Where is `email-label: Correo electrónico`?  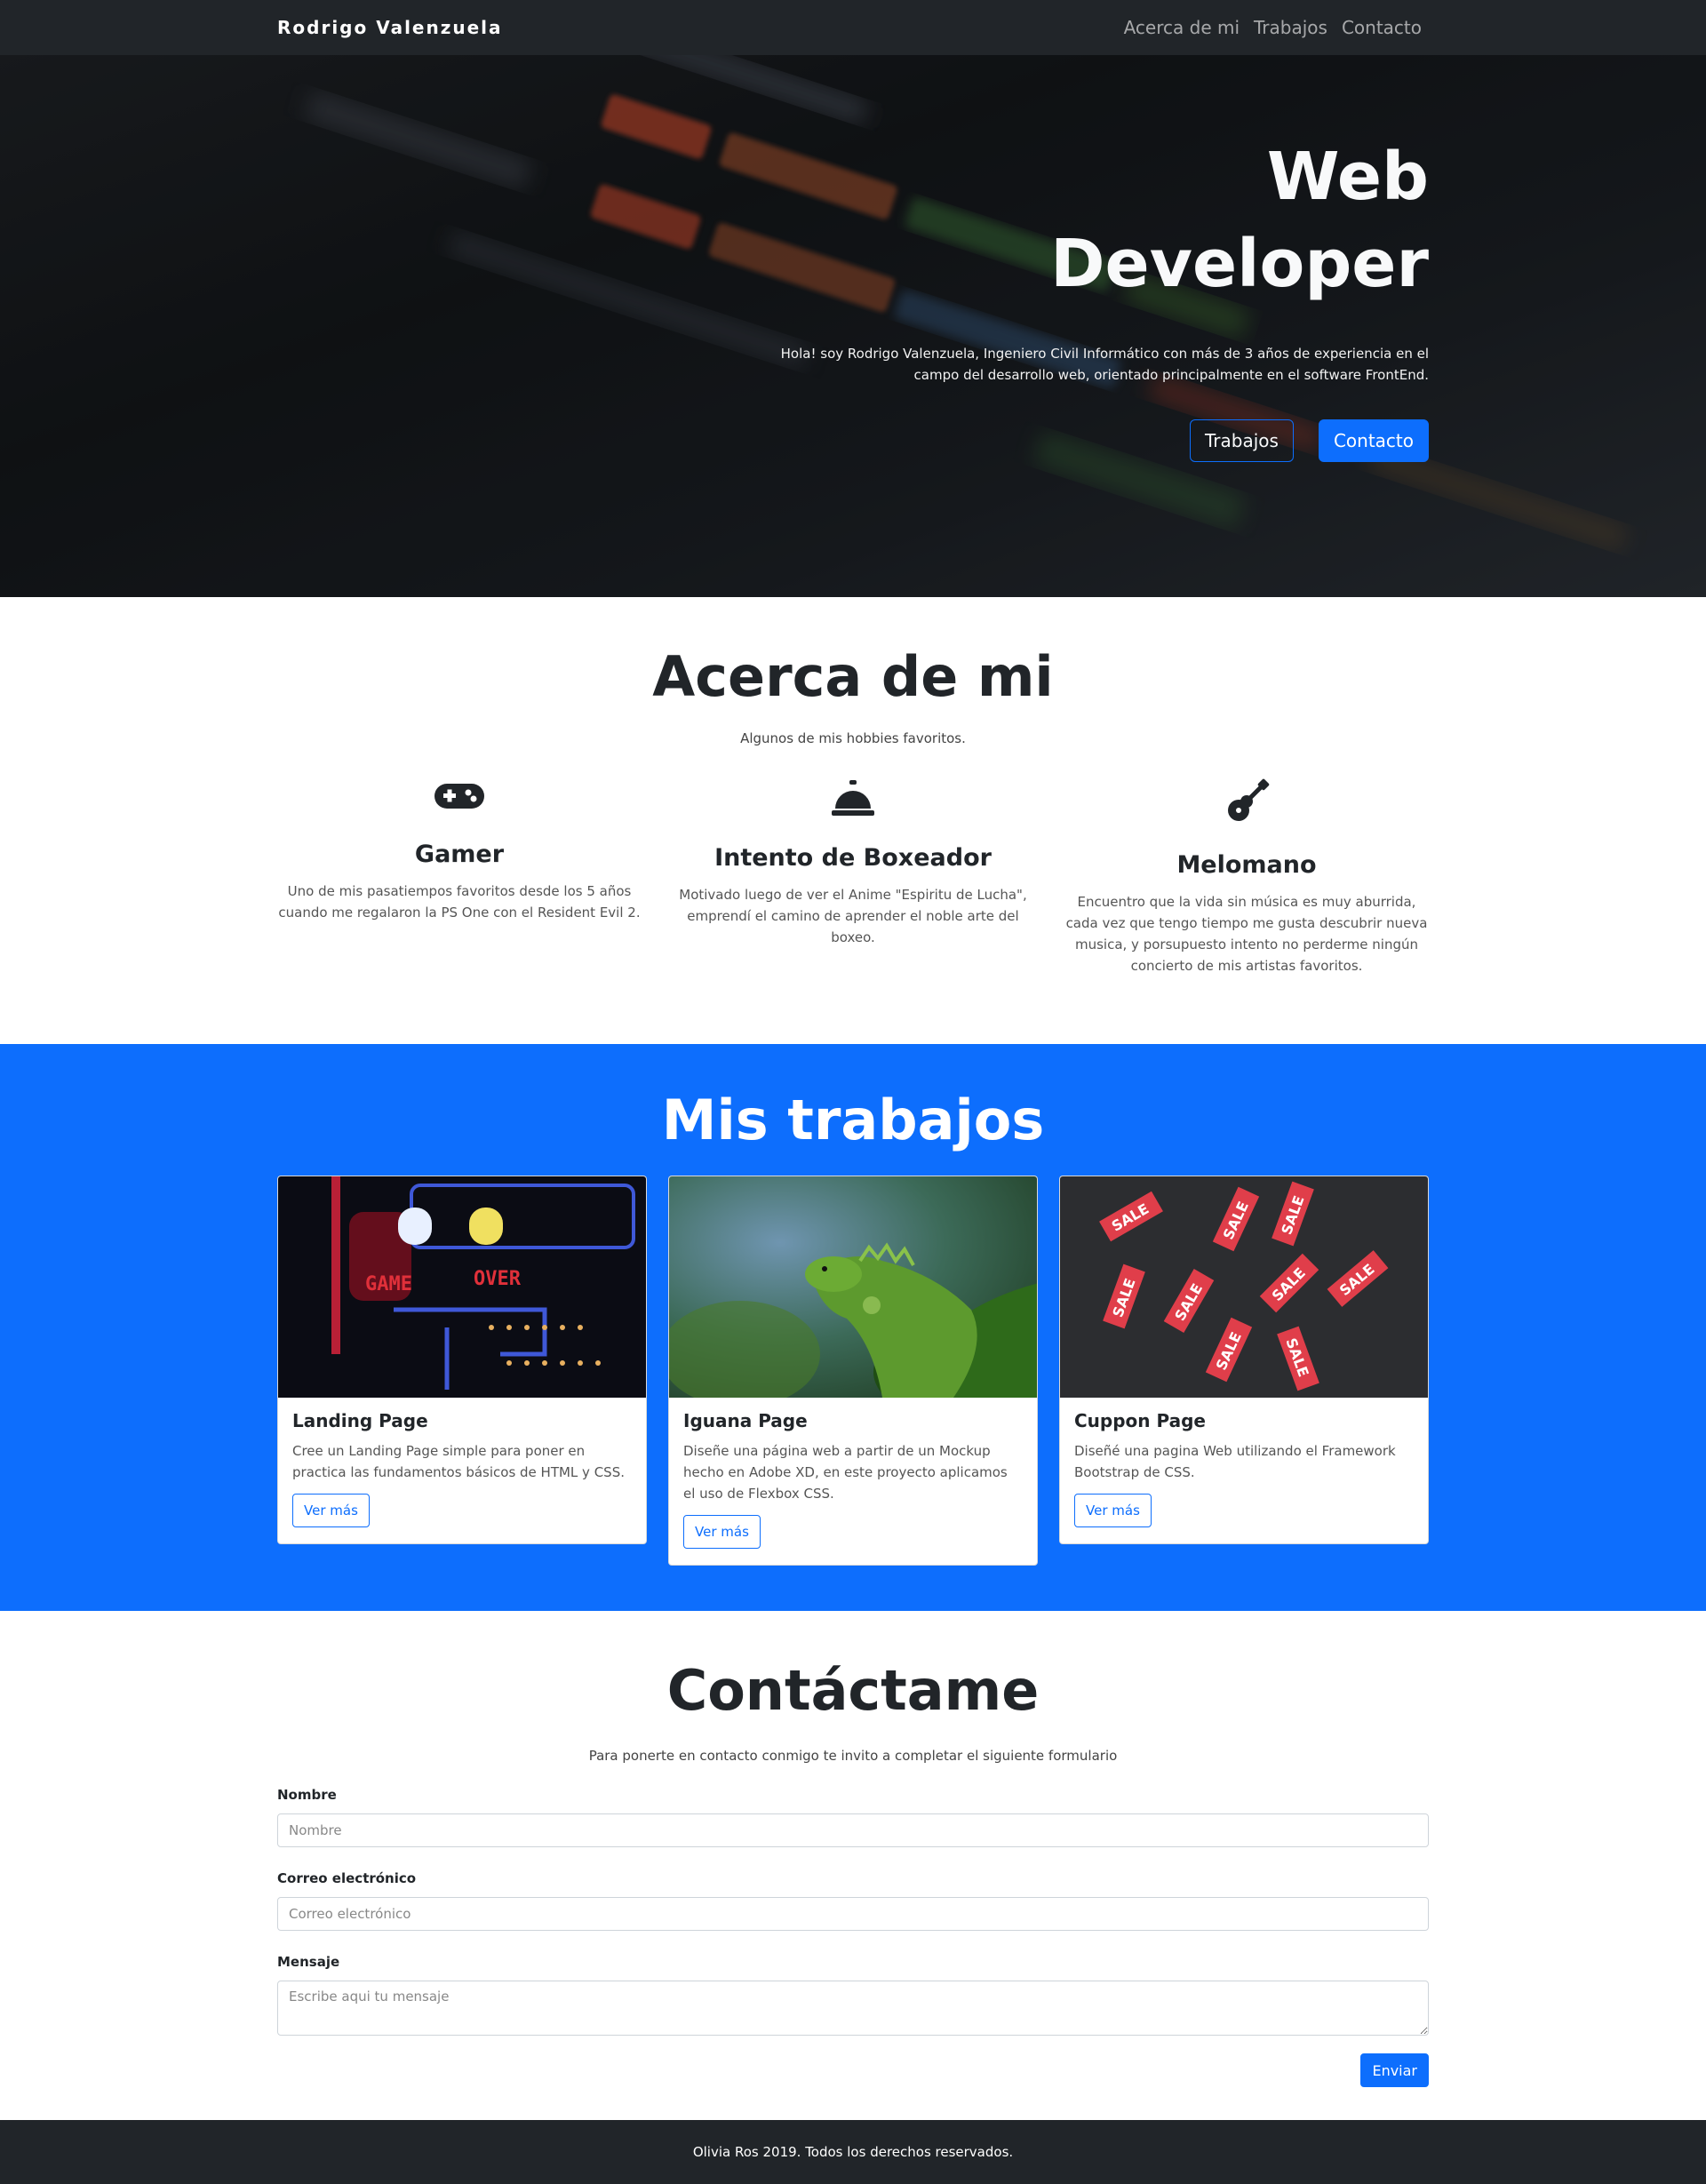
email-label: Correo electrónico is located at coordinates (347, 1878).